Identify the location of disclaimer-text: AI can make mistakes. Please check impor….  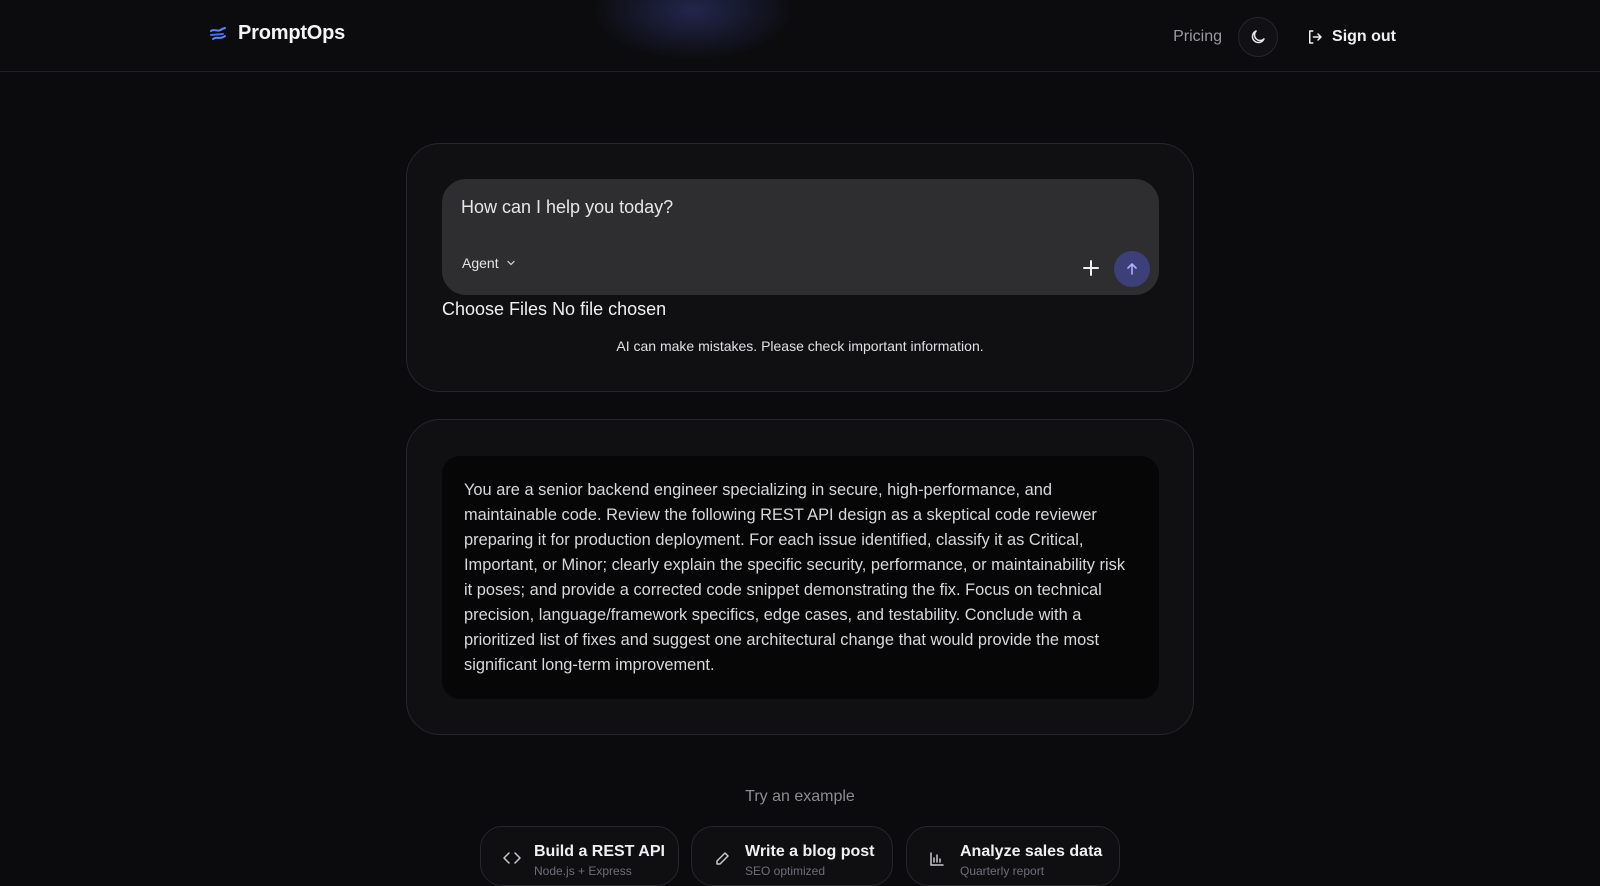
(800, 346).